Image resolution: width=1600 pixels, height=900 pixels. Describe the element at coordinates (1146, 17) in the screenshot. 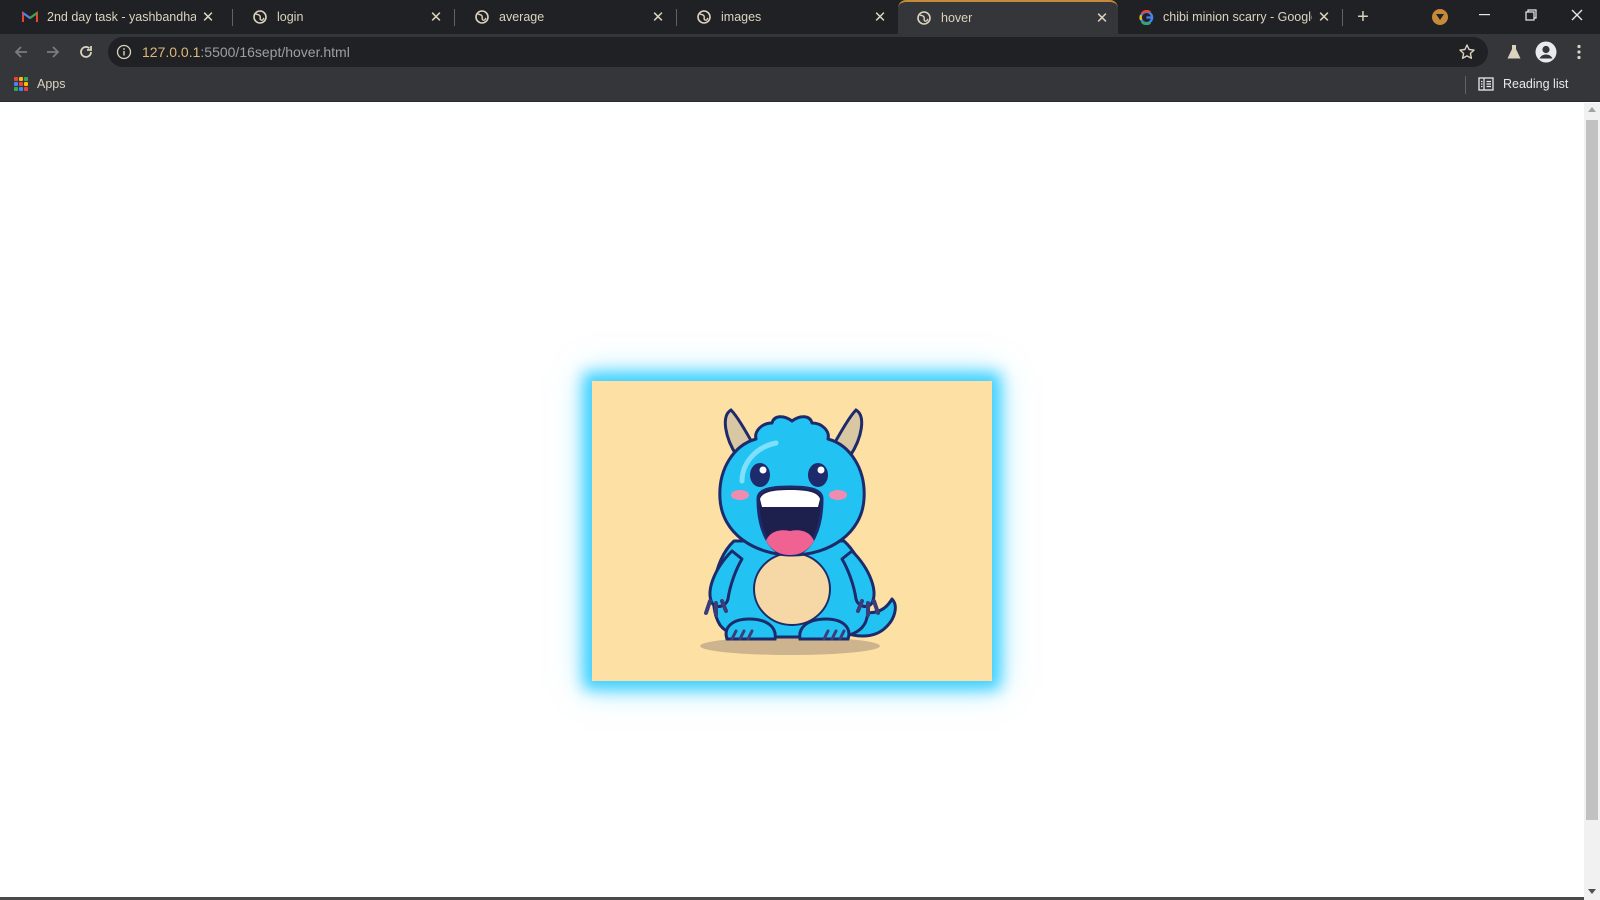

I see `google-icon` at that location.